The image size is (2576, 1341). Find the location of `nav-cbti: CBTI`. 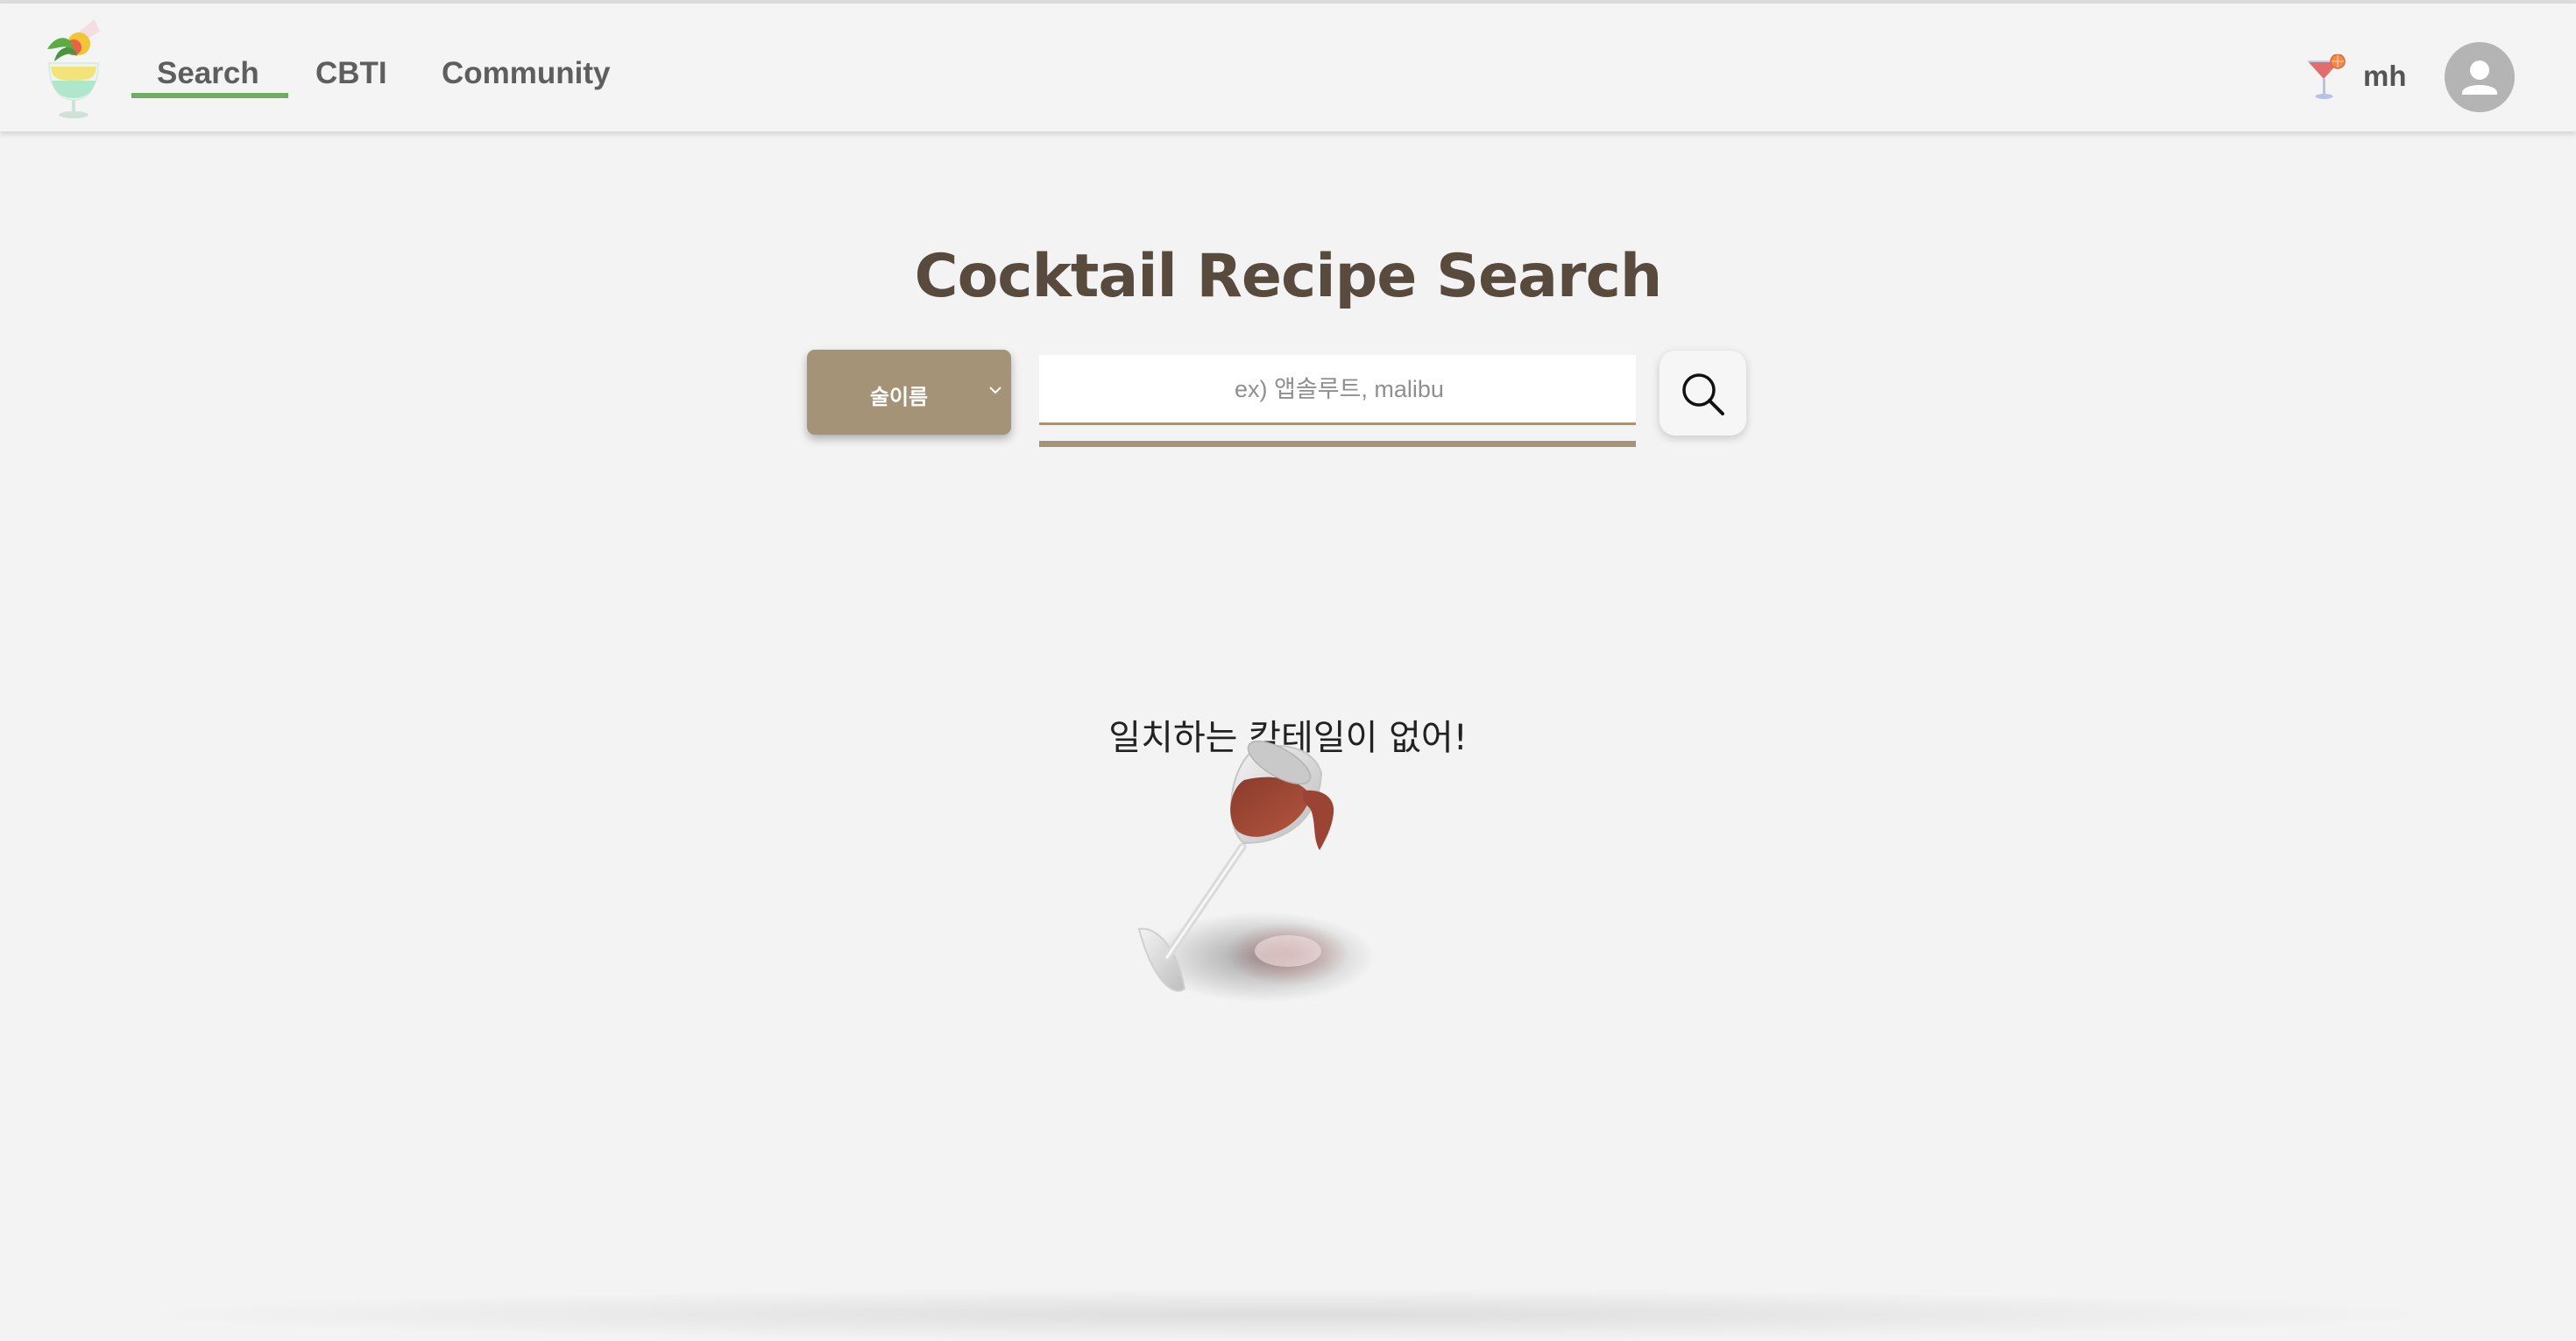

nav-cbti: CBTI is located at coordinates (351, 73).